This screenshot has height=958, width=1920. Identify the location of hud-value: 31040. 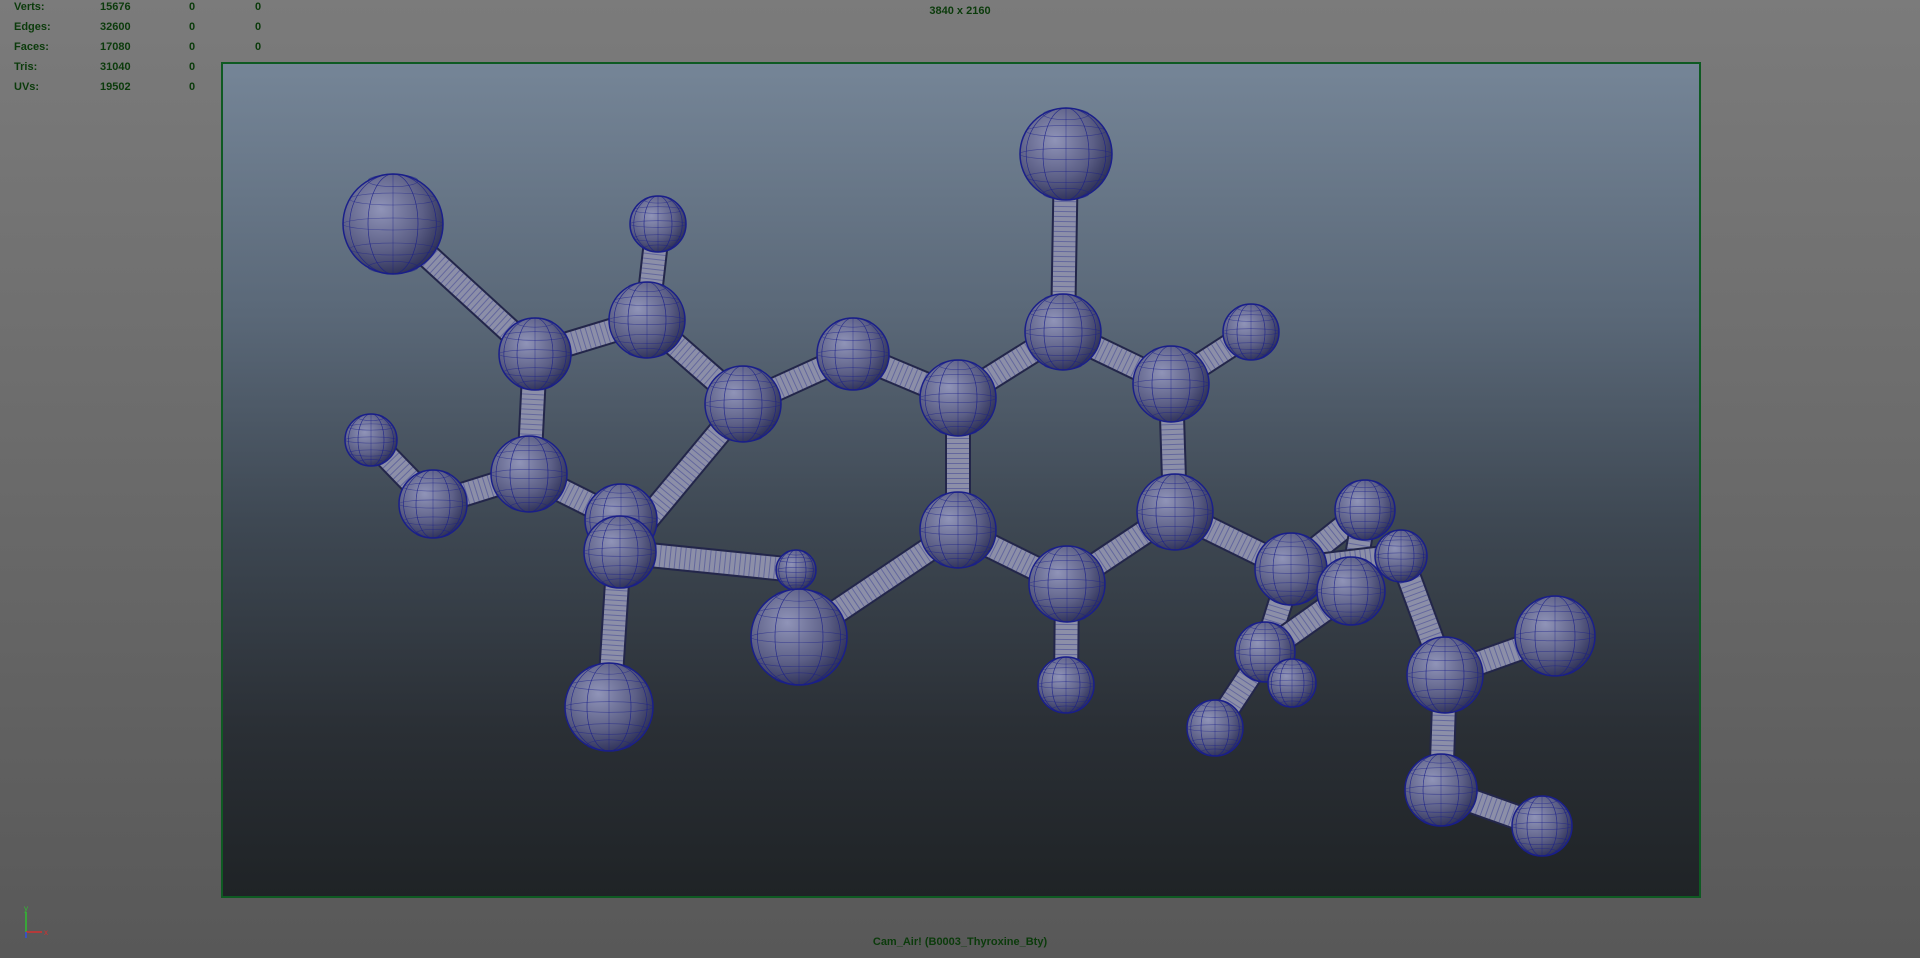
(115, 67).